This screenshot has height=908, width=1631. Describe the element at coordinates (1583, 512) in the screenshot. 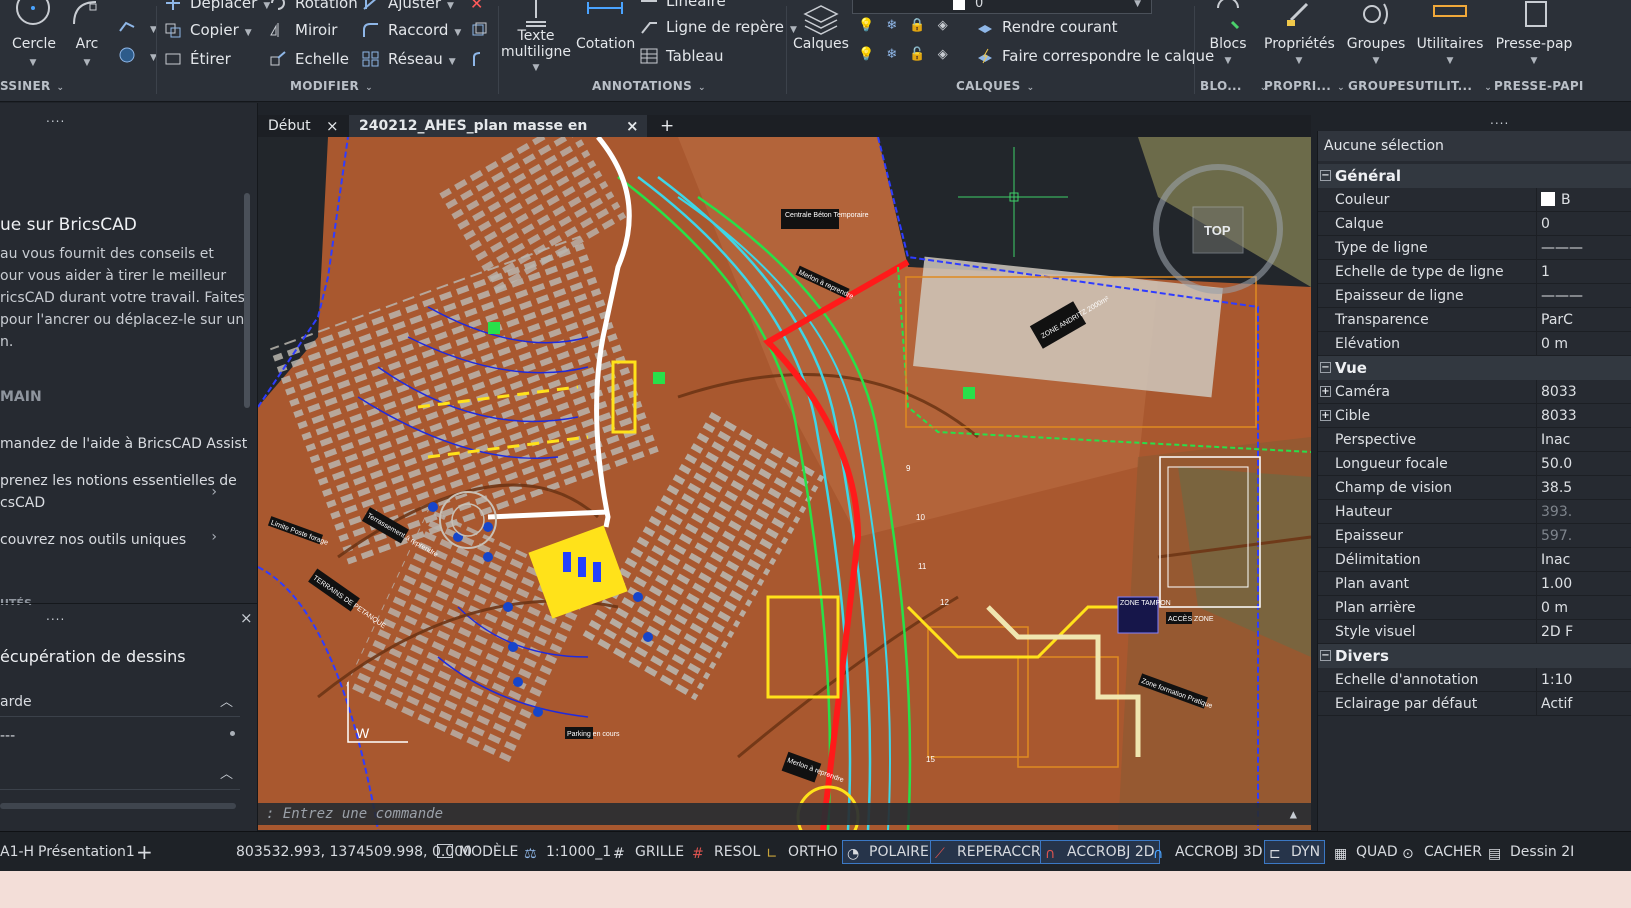

I see `property-value: 393.` at that location.